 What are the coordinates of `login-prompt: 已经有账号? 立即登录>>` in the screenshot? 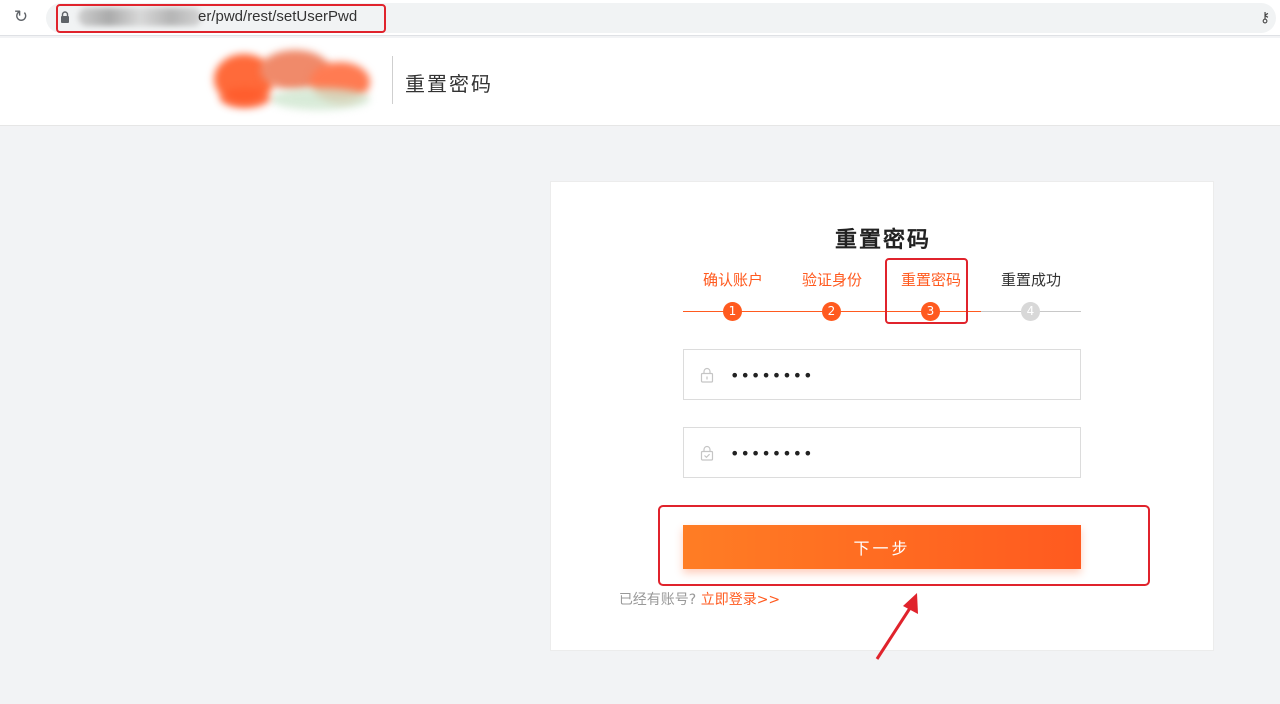 It's located at (640, 600).